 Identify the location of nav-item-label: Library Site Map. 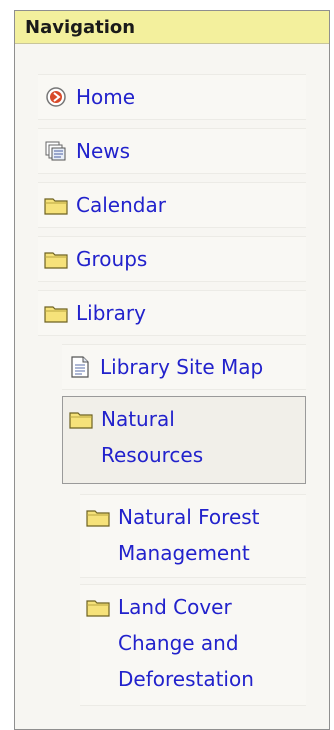
(182, 367).